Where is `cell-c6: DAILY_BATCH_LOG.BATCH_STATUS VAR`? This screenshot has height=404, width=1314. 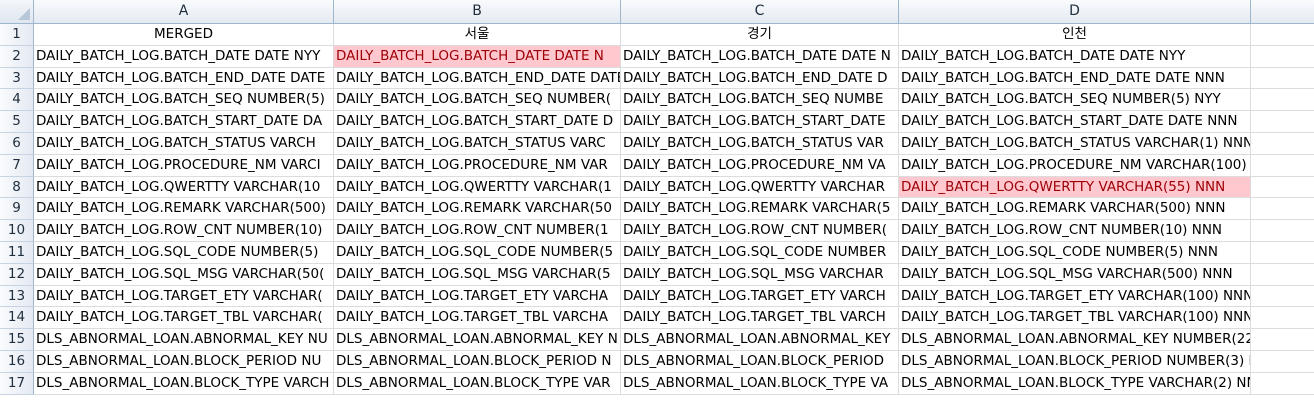
cell-c6: DAILY_BATCH_LOG.BATCH_STATUS VAR is located at coordinates (760, 143).